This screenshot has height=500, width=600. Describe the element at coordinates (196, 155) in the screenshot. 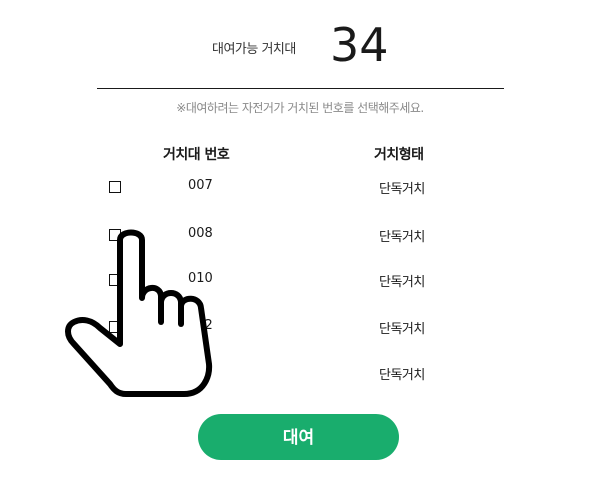

I see `column-header-rack-number: 거치대 번호` at that location.